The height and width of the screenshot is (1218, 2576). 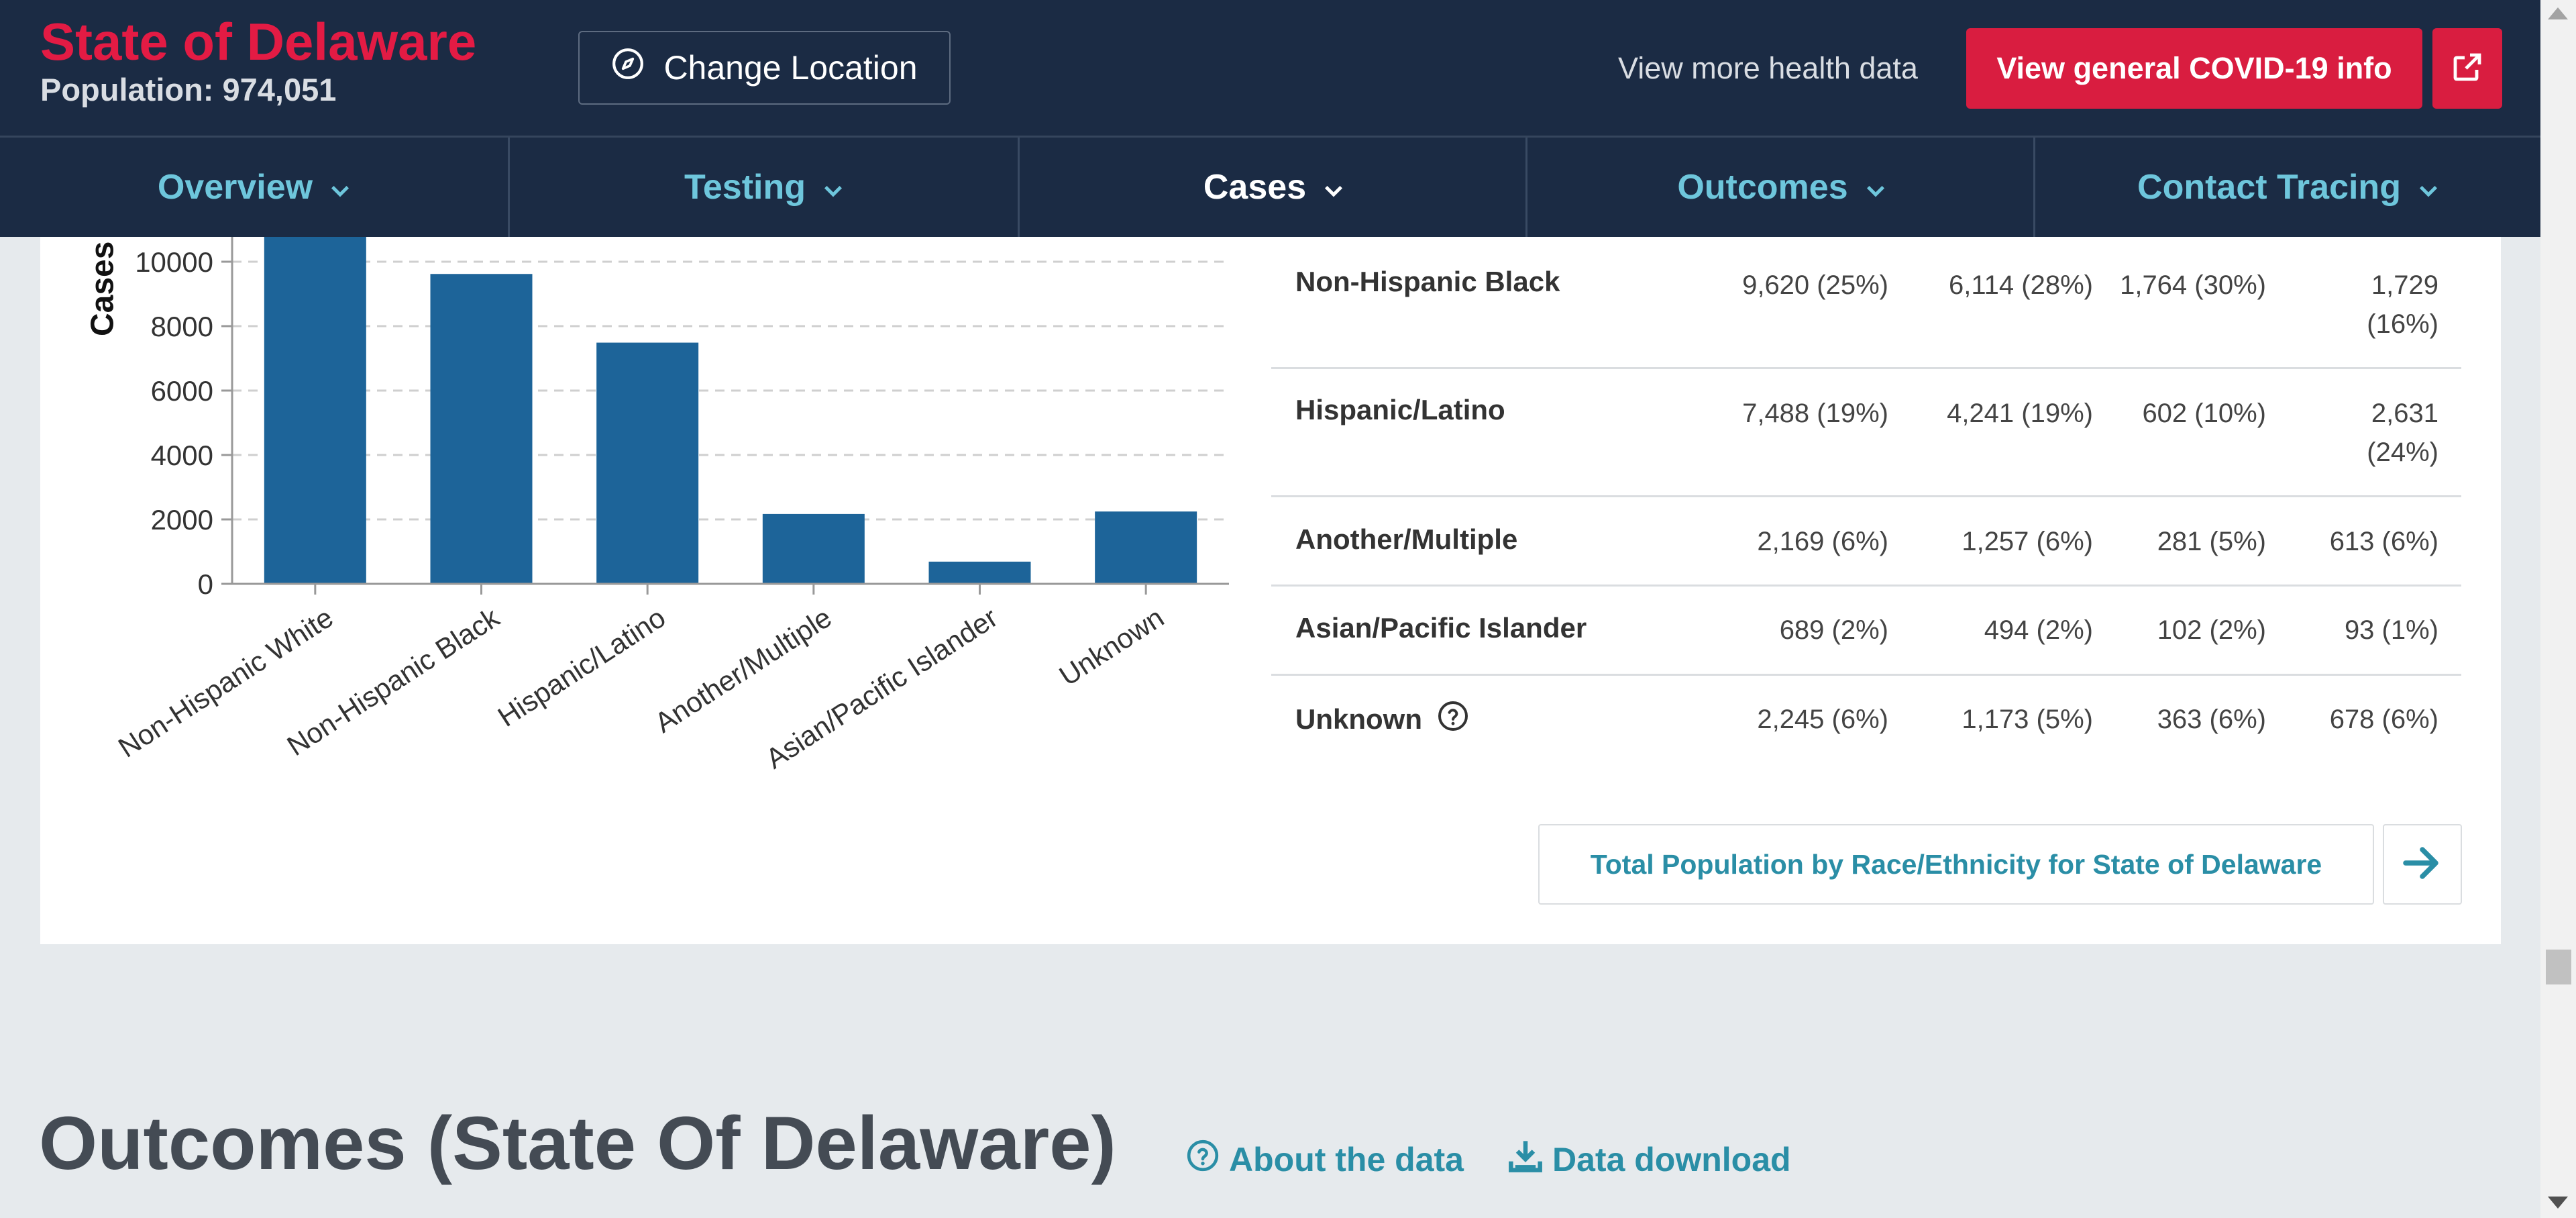 What do you see at coordinates (628, 68) in the screenshot?
I see `compass-icon` at bounding box center [628, 68].